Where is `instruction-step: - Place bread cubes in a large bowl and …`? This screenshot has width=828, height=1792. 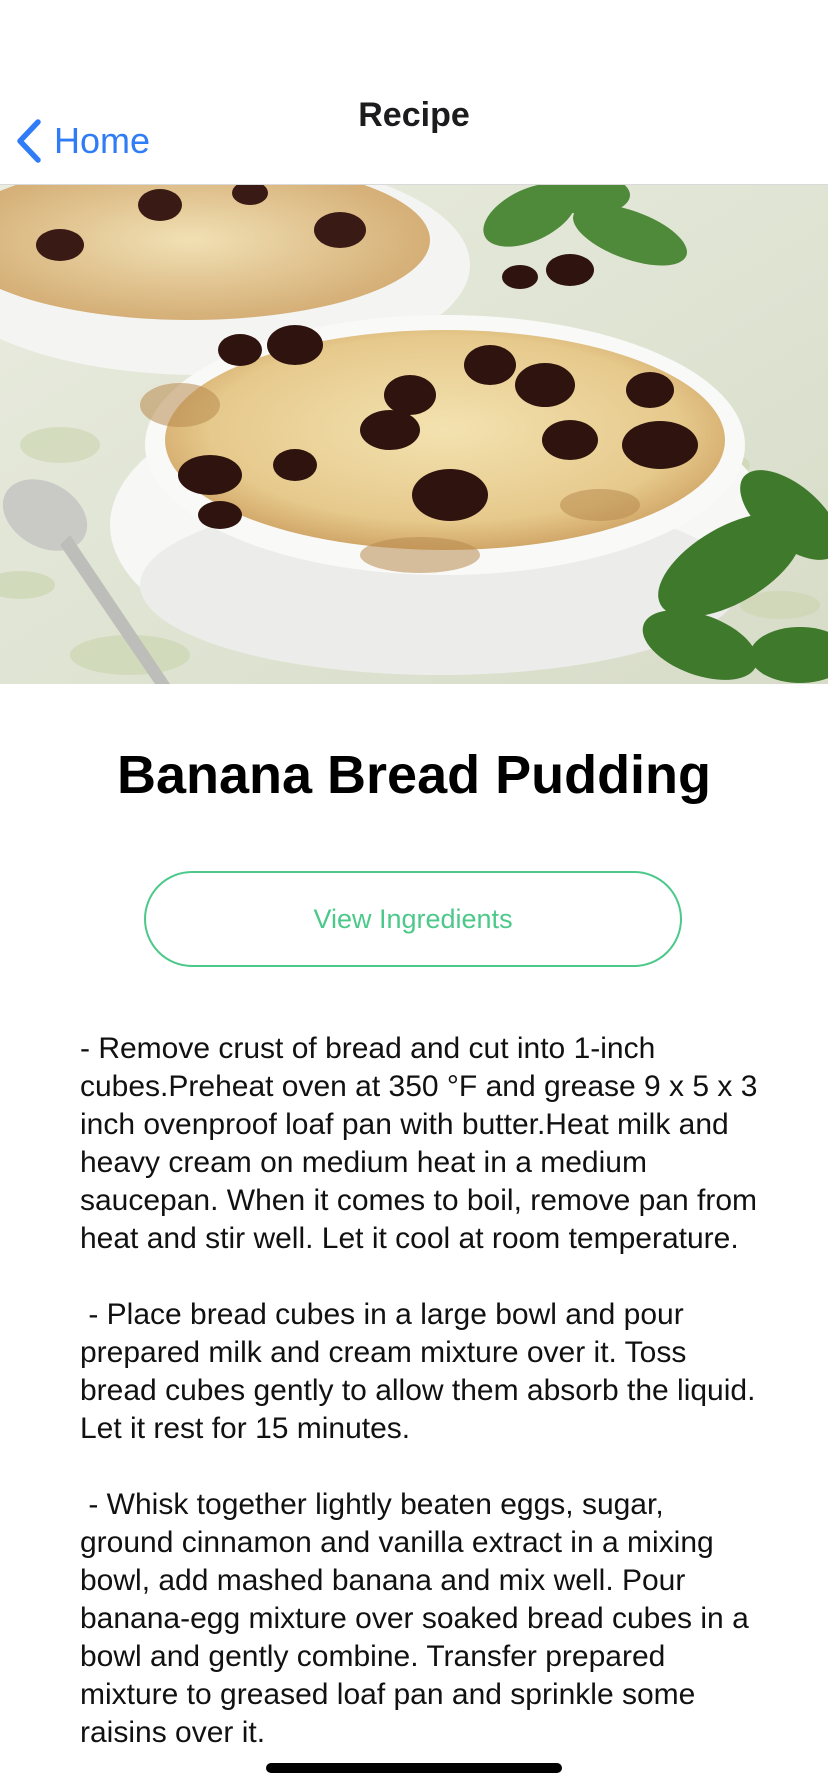
instruction-step: - Place bread cubes in a large bowl and … is located at coordinates (422, 1371).